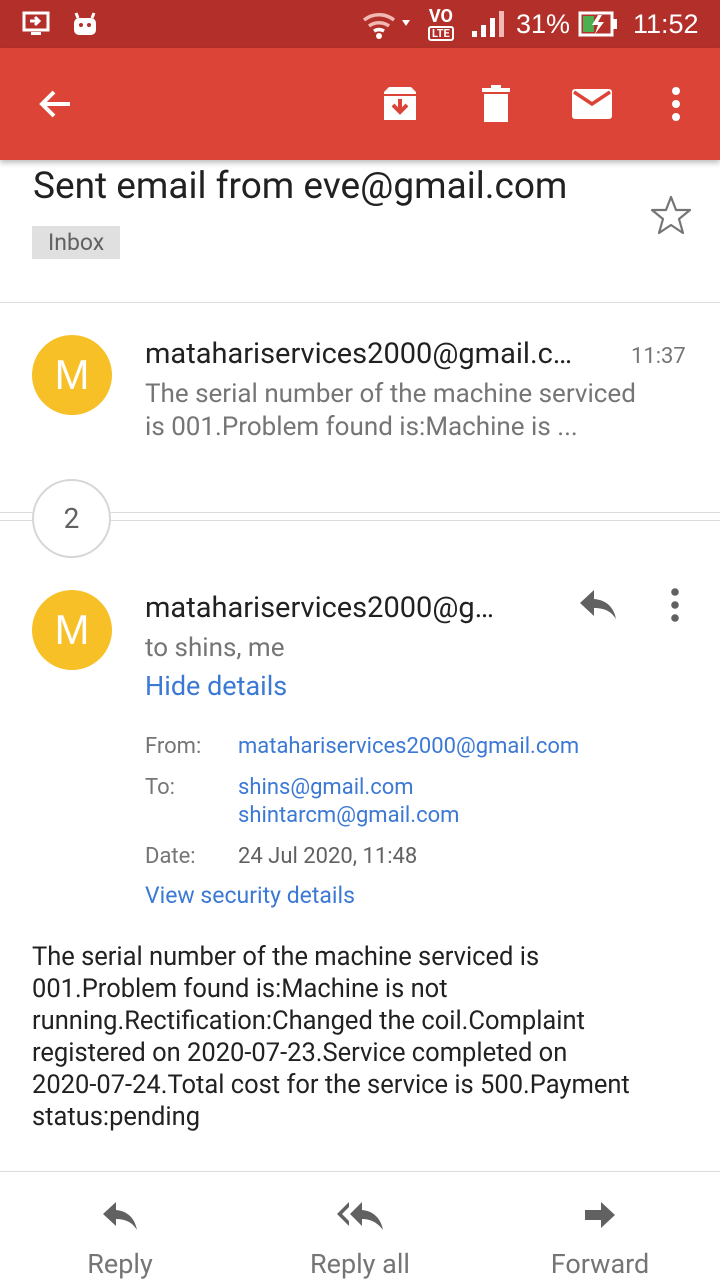 This screenshot has height=1280, width=720. I want to click on to-address: shins@gmail.com, so click(326, 787).